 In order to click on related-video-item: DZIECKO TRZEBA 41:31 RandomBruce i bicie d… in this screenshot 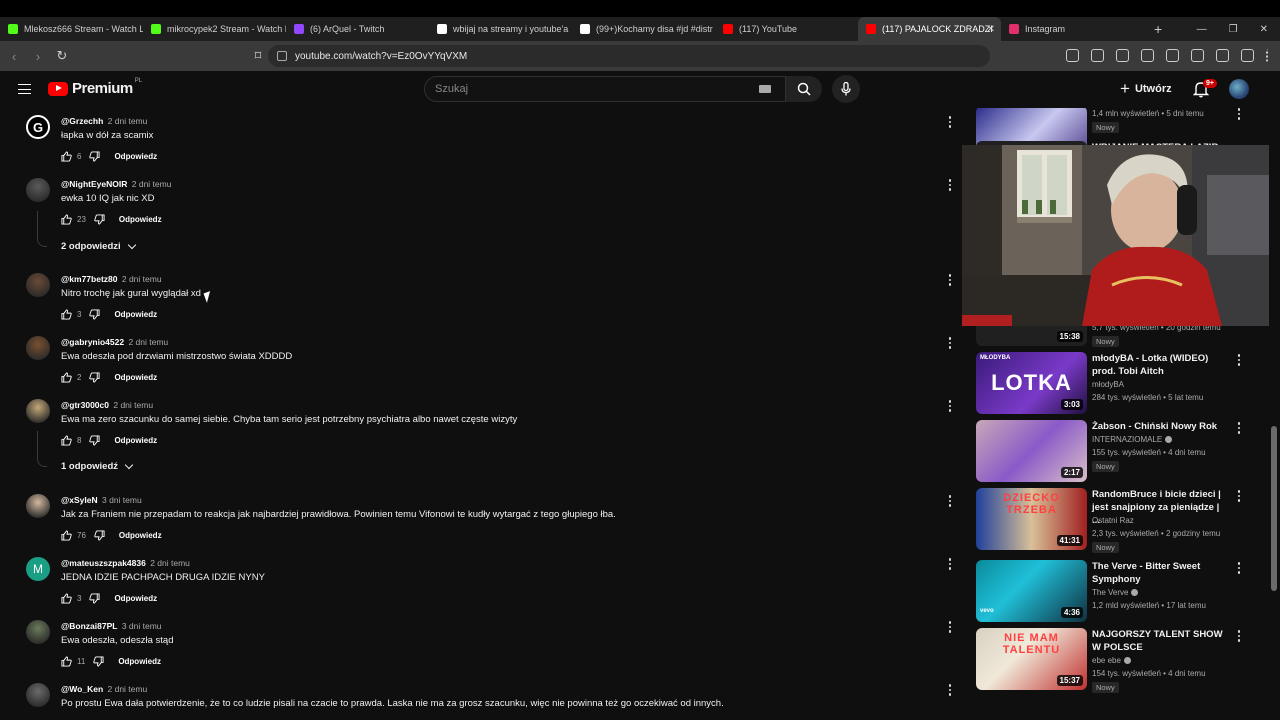, I will do `click(1121, 520)`.